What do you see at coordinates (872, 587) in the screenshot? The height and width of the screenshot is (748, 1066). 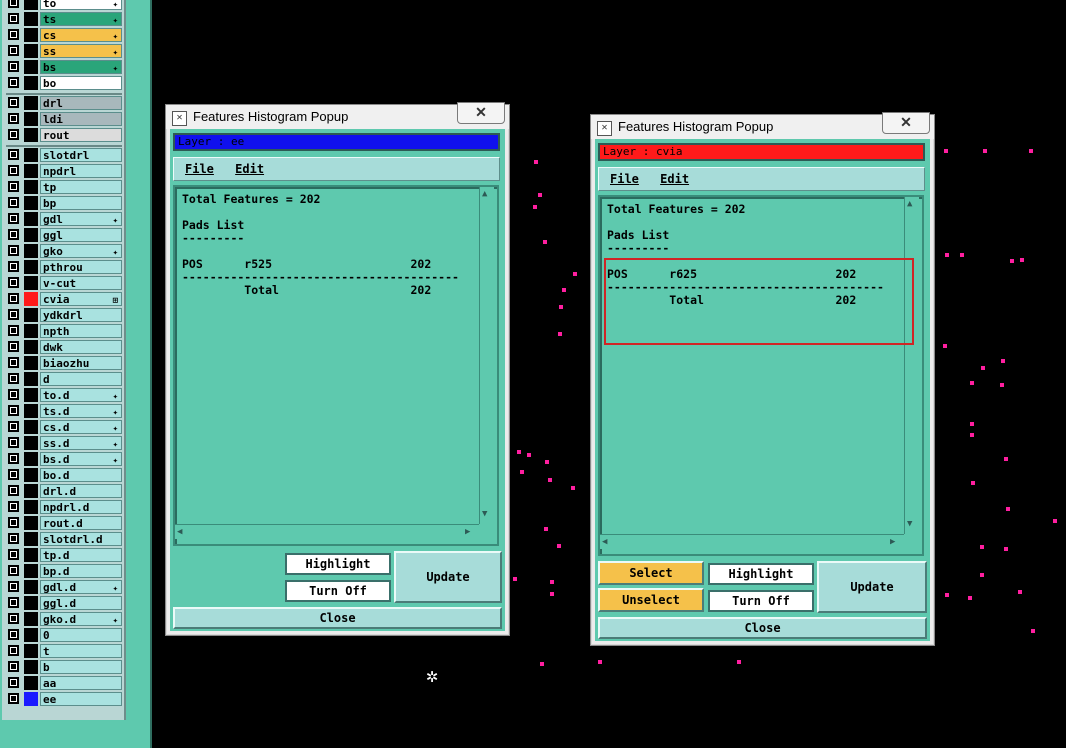 I see `update-button: Update` at bounding box center [872, 587].